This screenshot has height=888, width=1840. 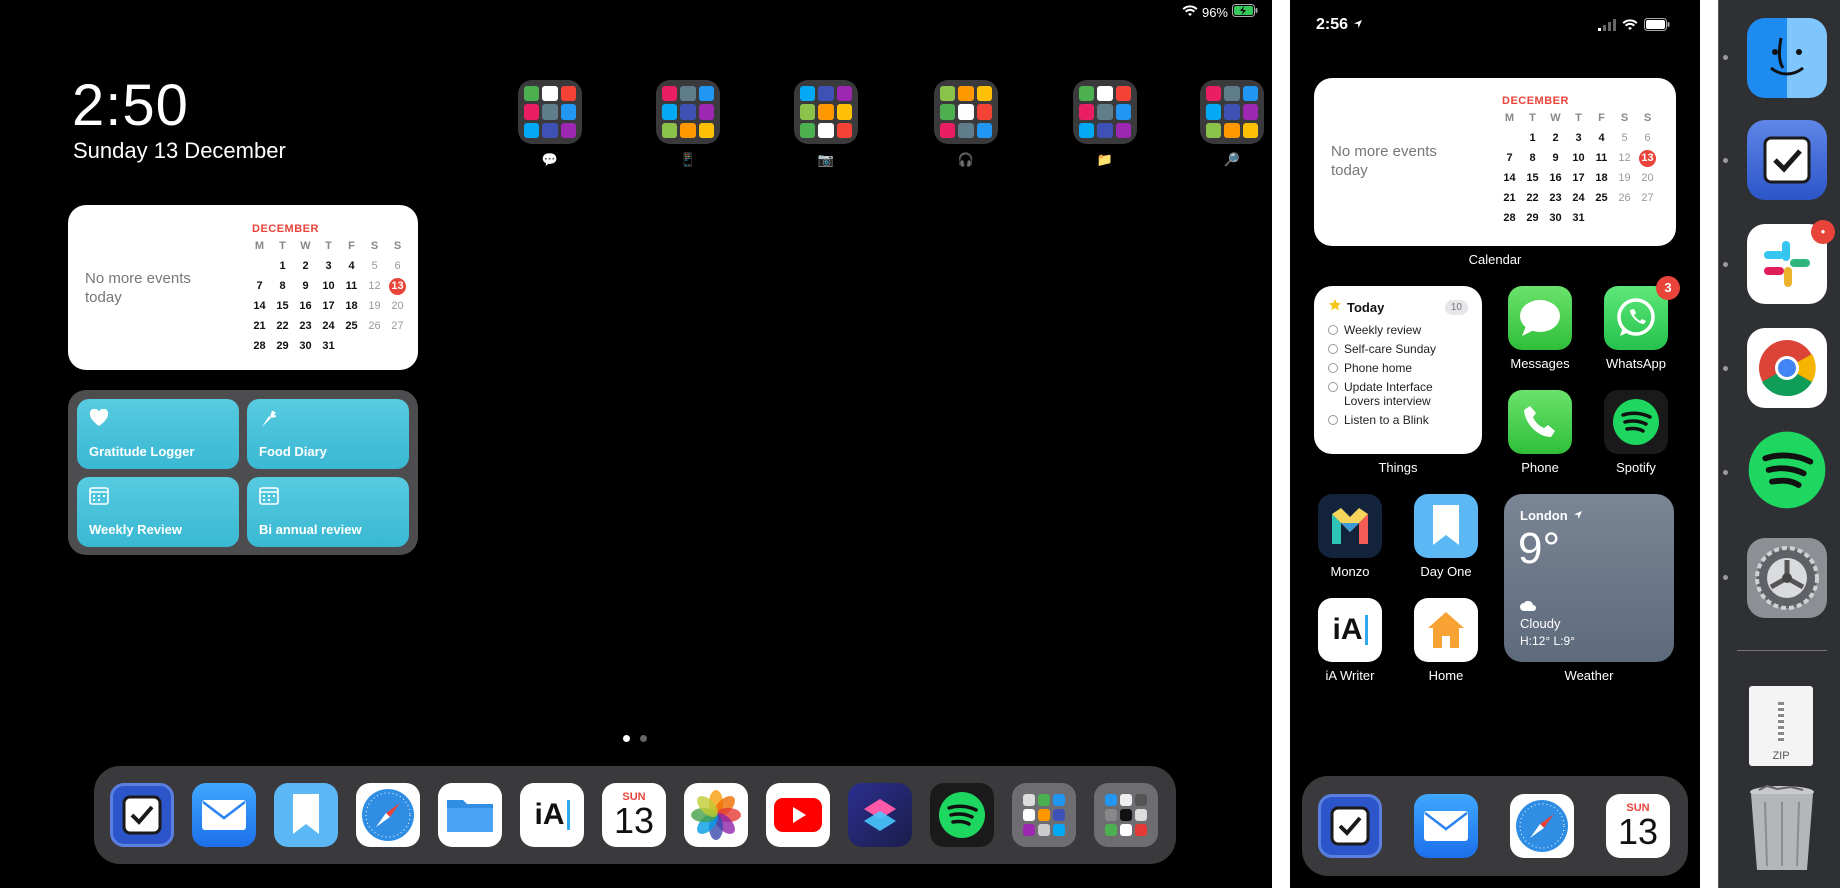 What do you see at coordinates (1398, 330) in the screenshot?
I see `todo-item: Weekly review` at bounding box center [1398, 330].